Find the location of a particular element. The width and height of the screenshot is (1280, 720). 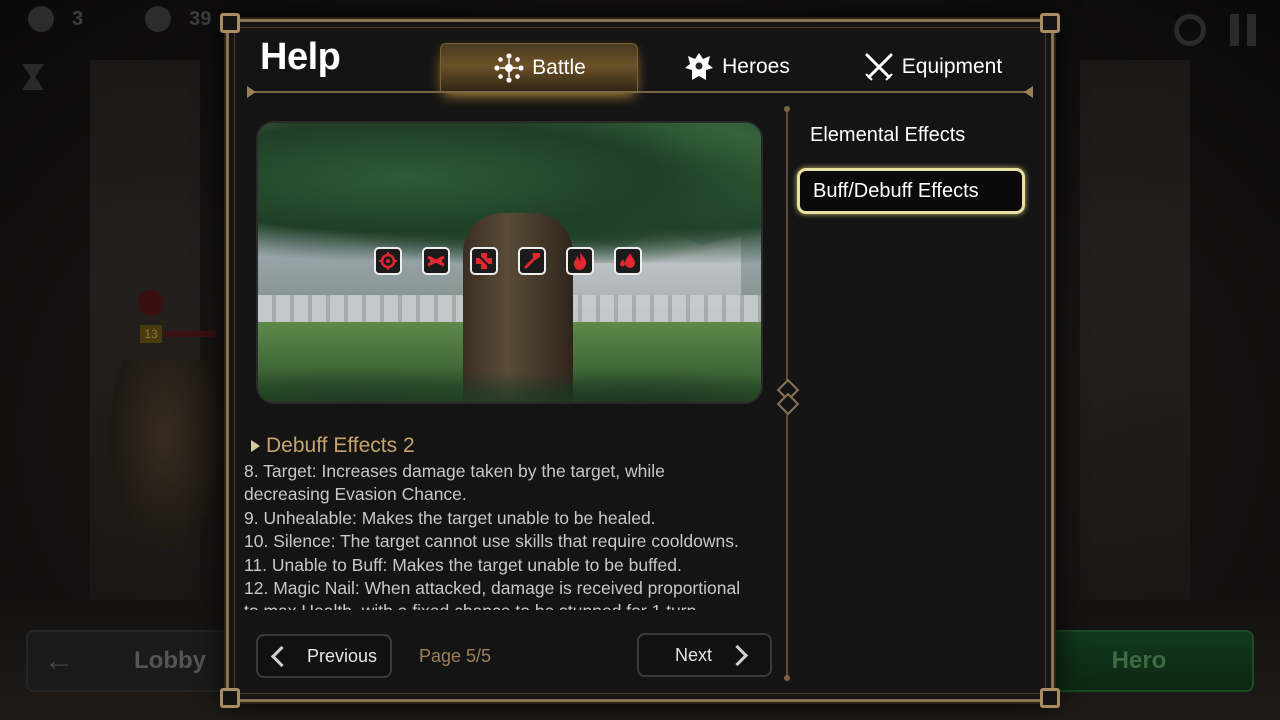

unable-to-buff-debuff-icon is located at coordinates (532, 261).